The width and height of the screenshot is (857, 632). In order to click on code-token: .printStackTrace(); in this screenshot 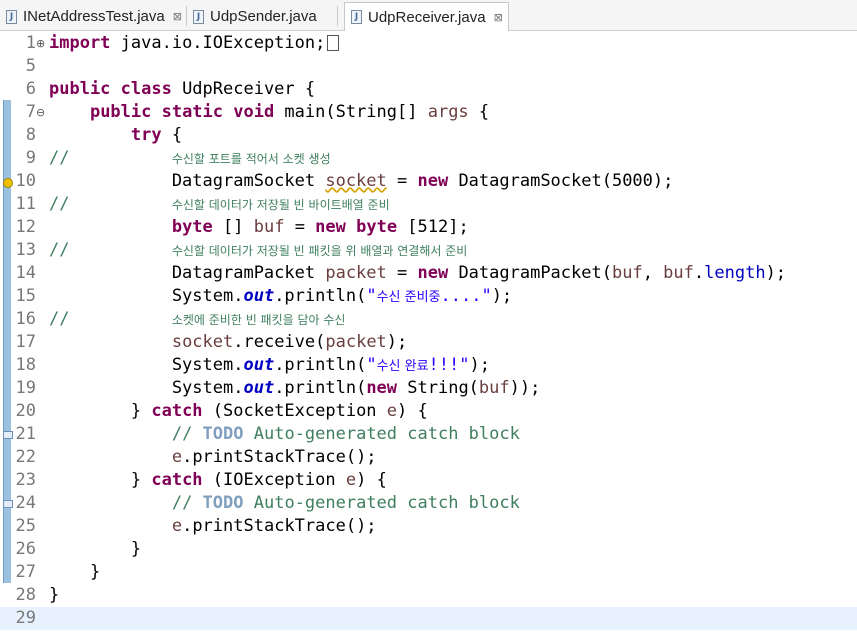, I will do `click(279, 457)`.